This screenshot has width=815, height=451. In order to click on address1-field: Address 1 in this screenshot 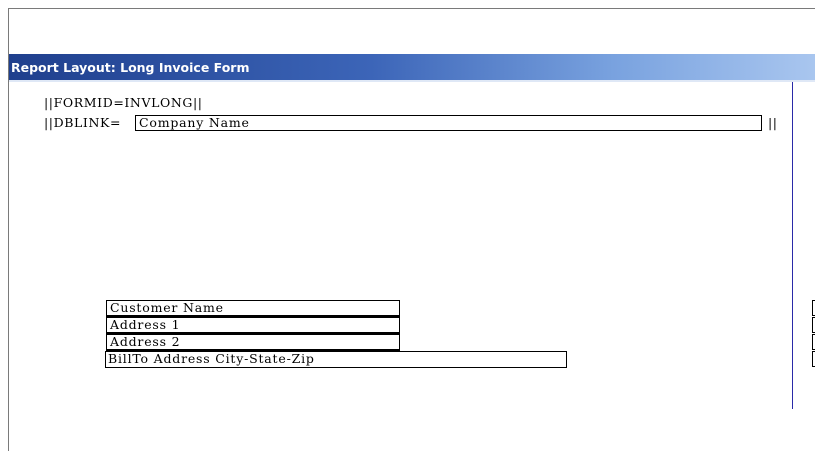, I will do `click(253, 325)`.